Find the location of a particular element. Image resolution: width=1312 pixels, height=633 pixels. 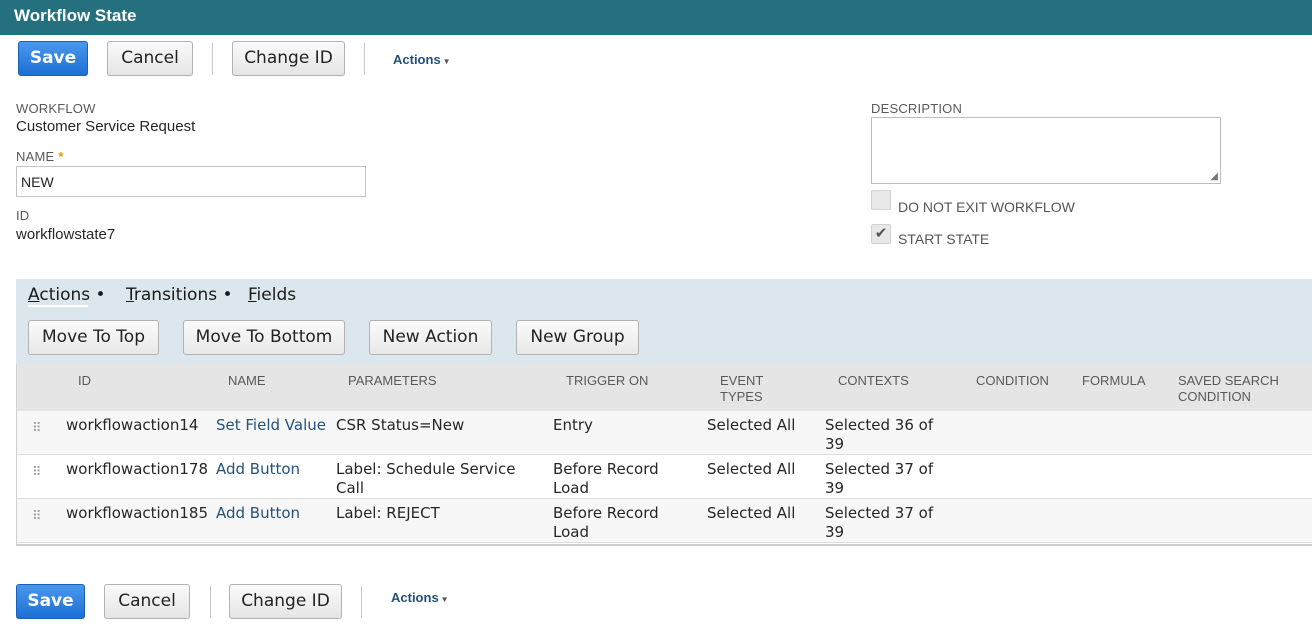

row-parameters-line1: Label: REJECT is located at coordinates (388, 513).